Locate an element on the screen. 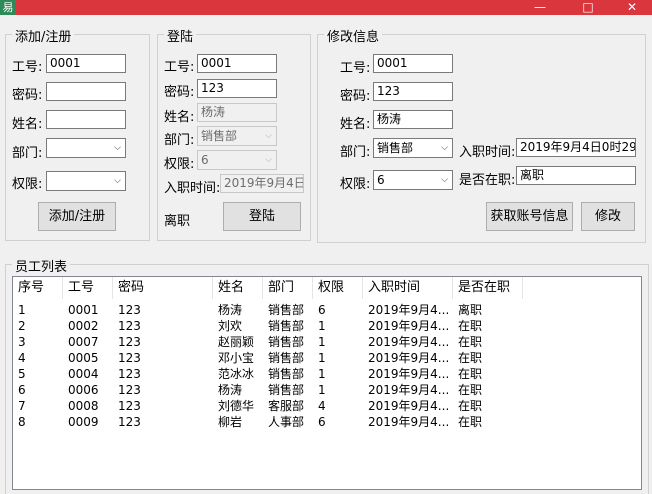 The image size is (652, 494). table-cell: 0007 is located at coordinates (83, 342).